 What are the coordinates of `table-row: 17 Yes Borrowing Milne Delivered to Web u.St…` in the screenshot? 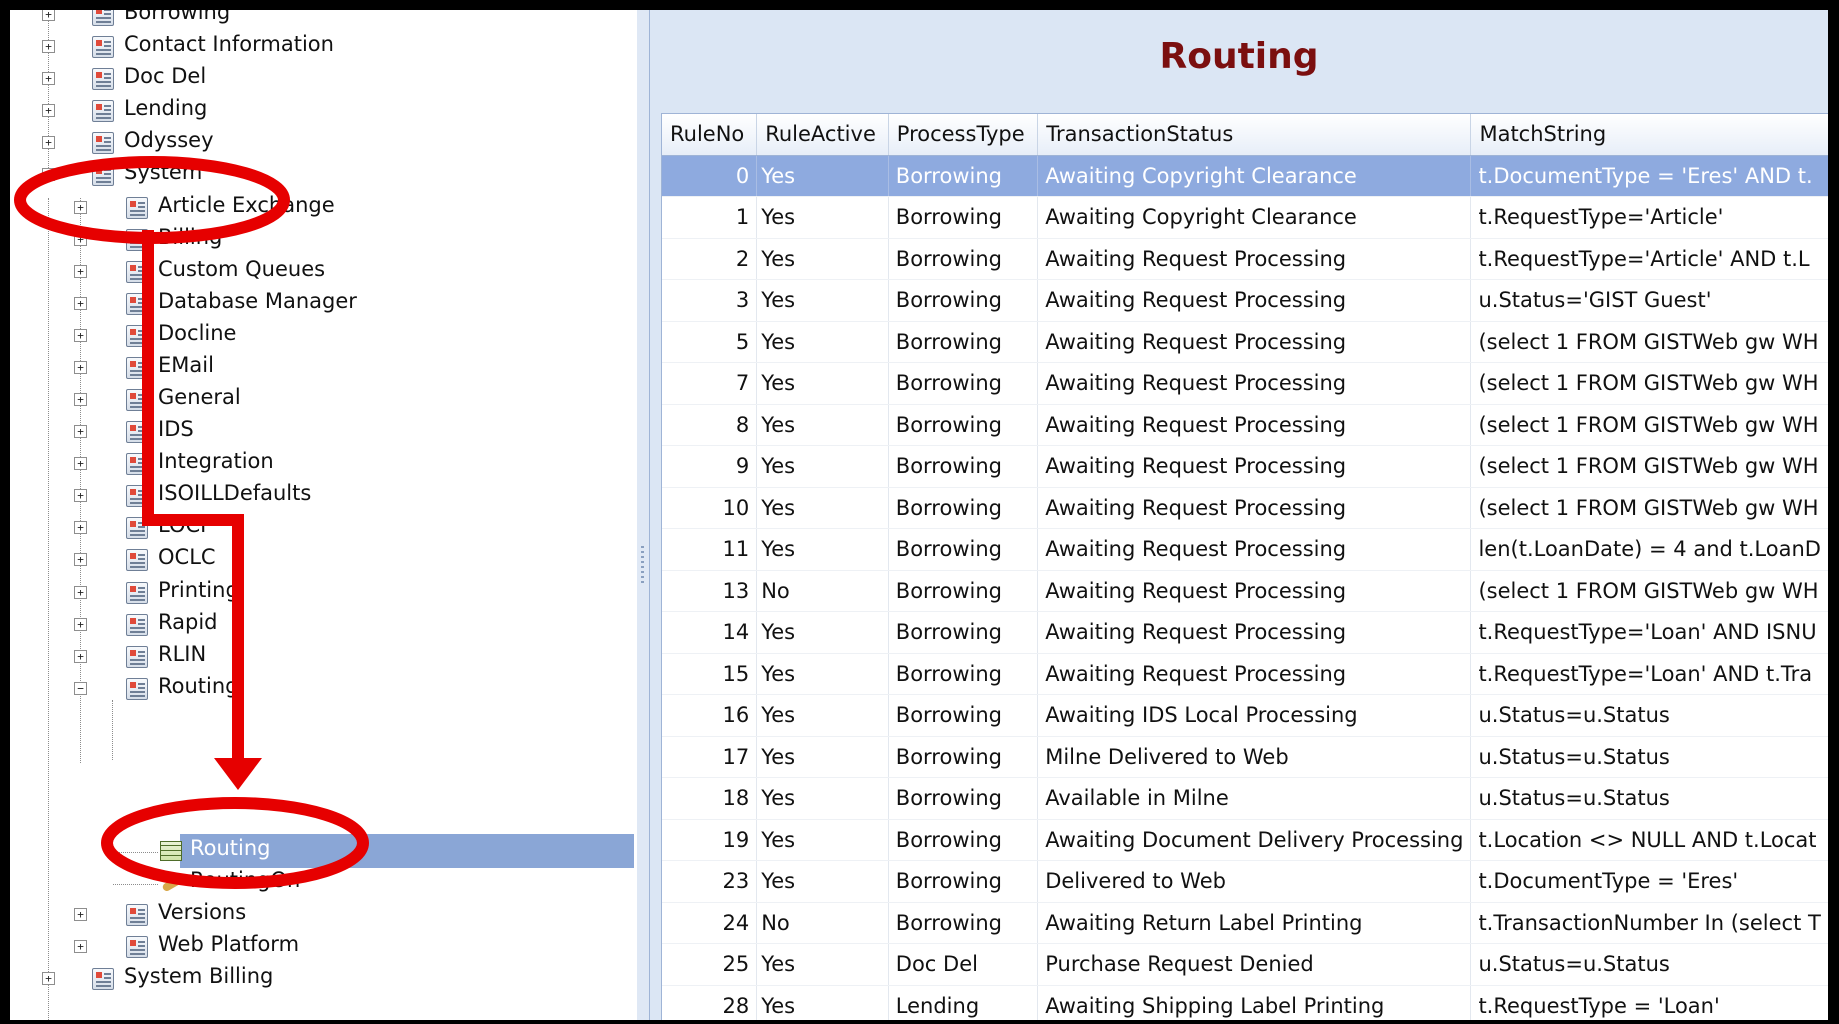 It's located at (1245, 757).